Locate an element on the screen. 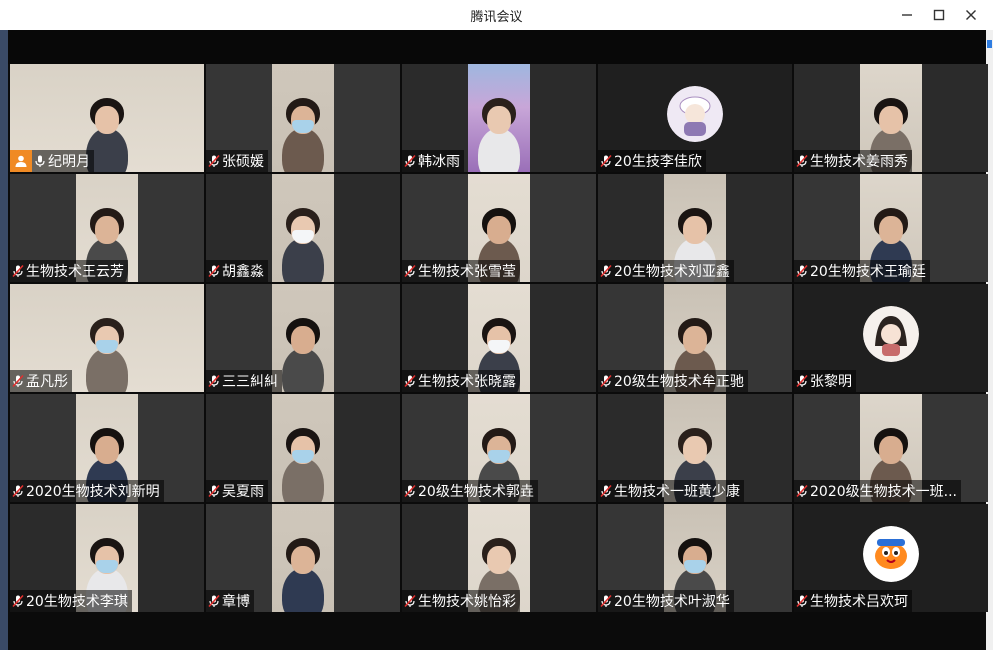 This screenshot has height=650, width=993. participant-tile: 20生物技术王瑜廷 is located at coordinates (891, 228).